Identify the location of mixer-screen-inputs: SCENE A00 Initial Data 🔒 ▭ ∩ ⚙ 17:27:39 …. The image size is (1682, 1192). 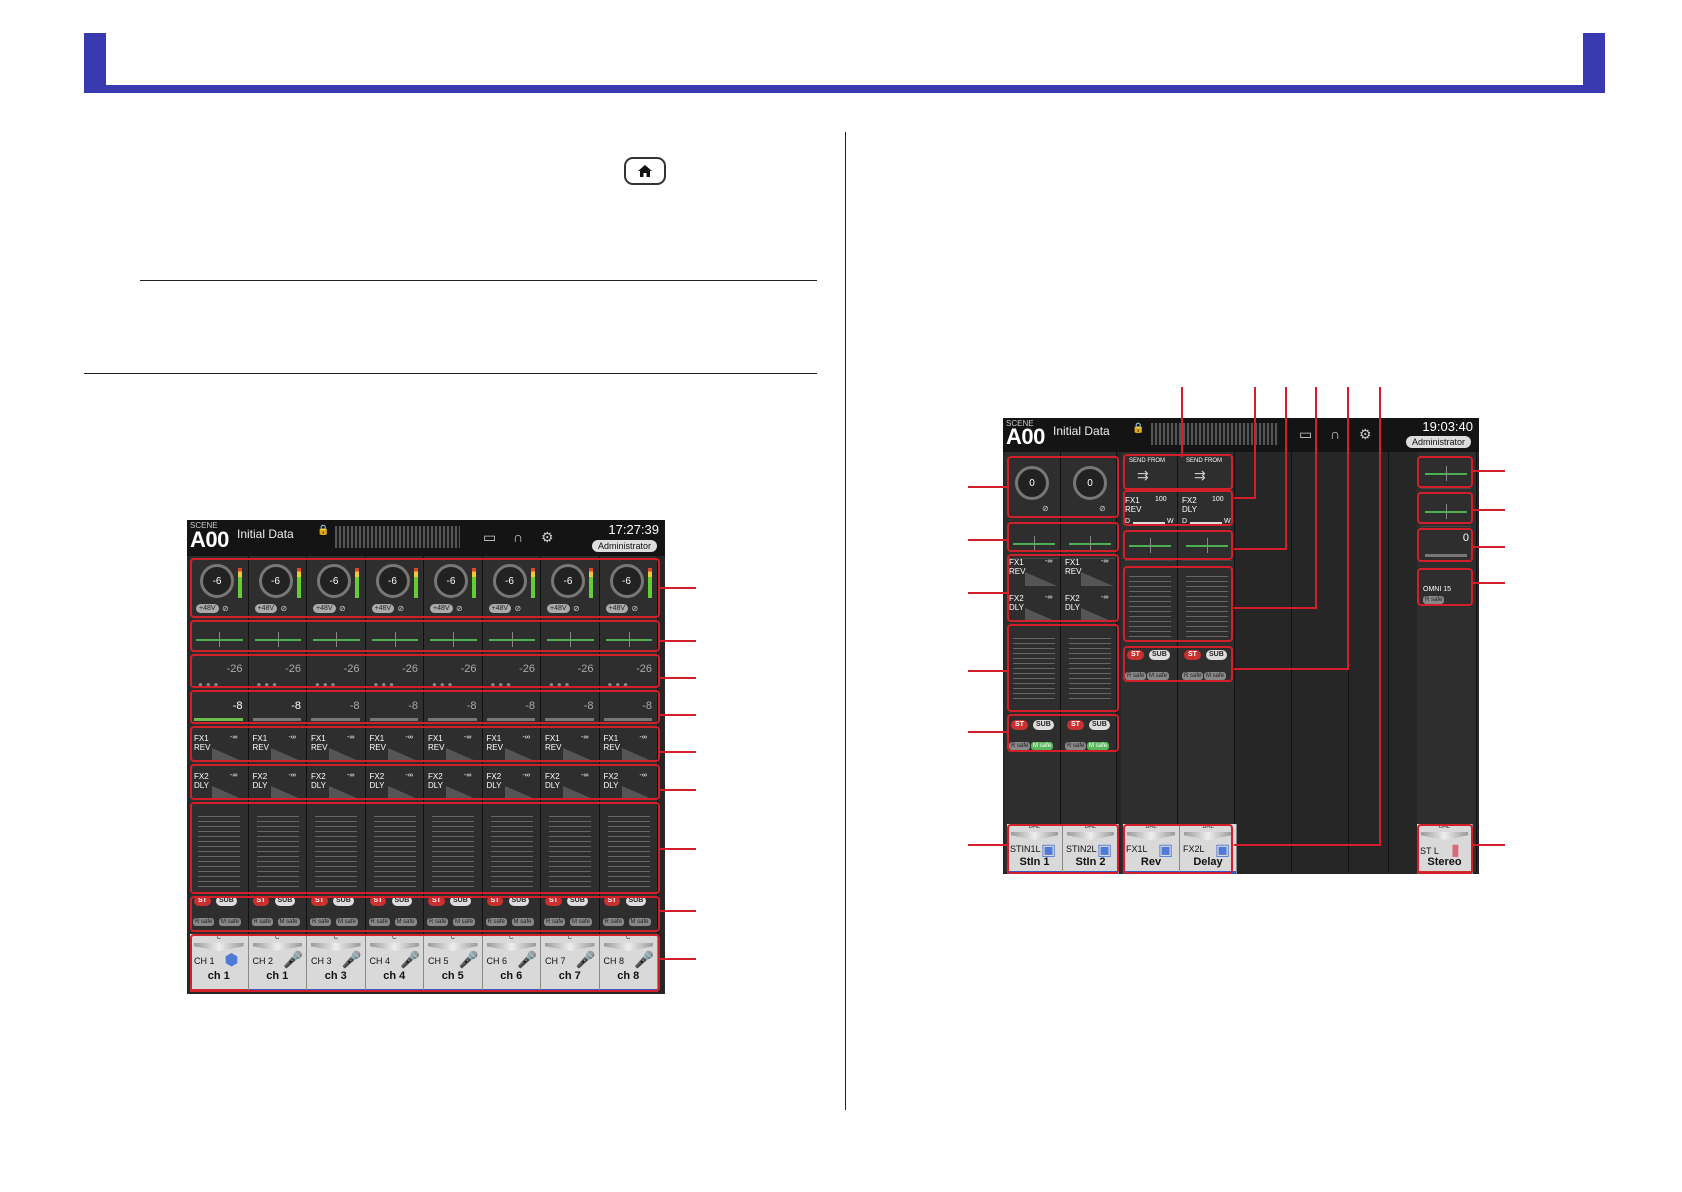
(426, 757).